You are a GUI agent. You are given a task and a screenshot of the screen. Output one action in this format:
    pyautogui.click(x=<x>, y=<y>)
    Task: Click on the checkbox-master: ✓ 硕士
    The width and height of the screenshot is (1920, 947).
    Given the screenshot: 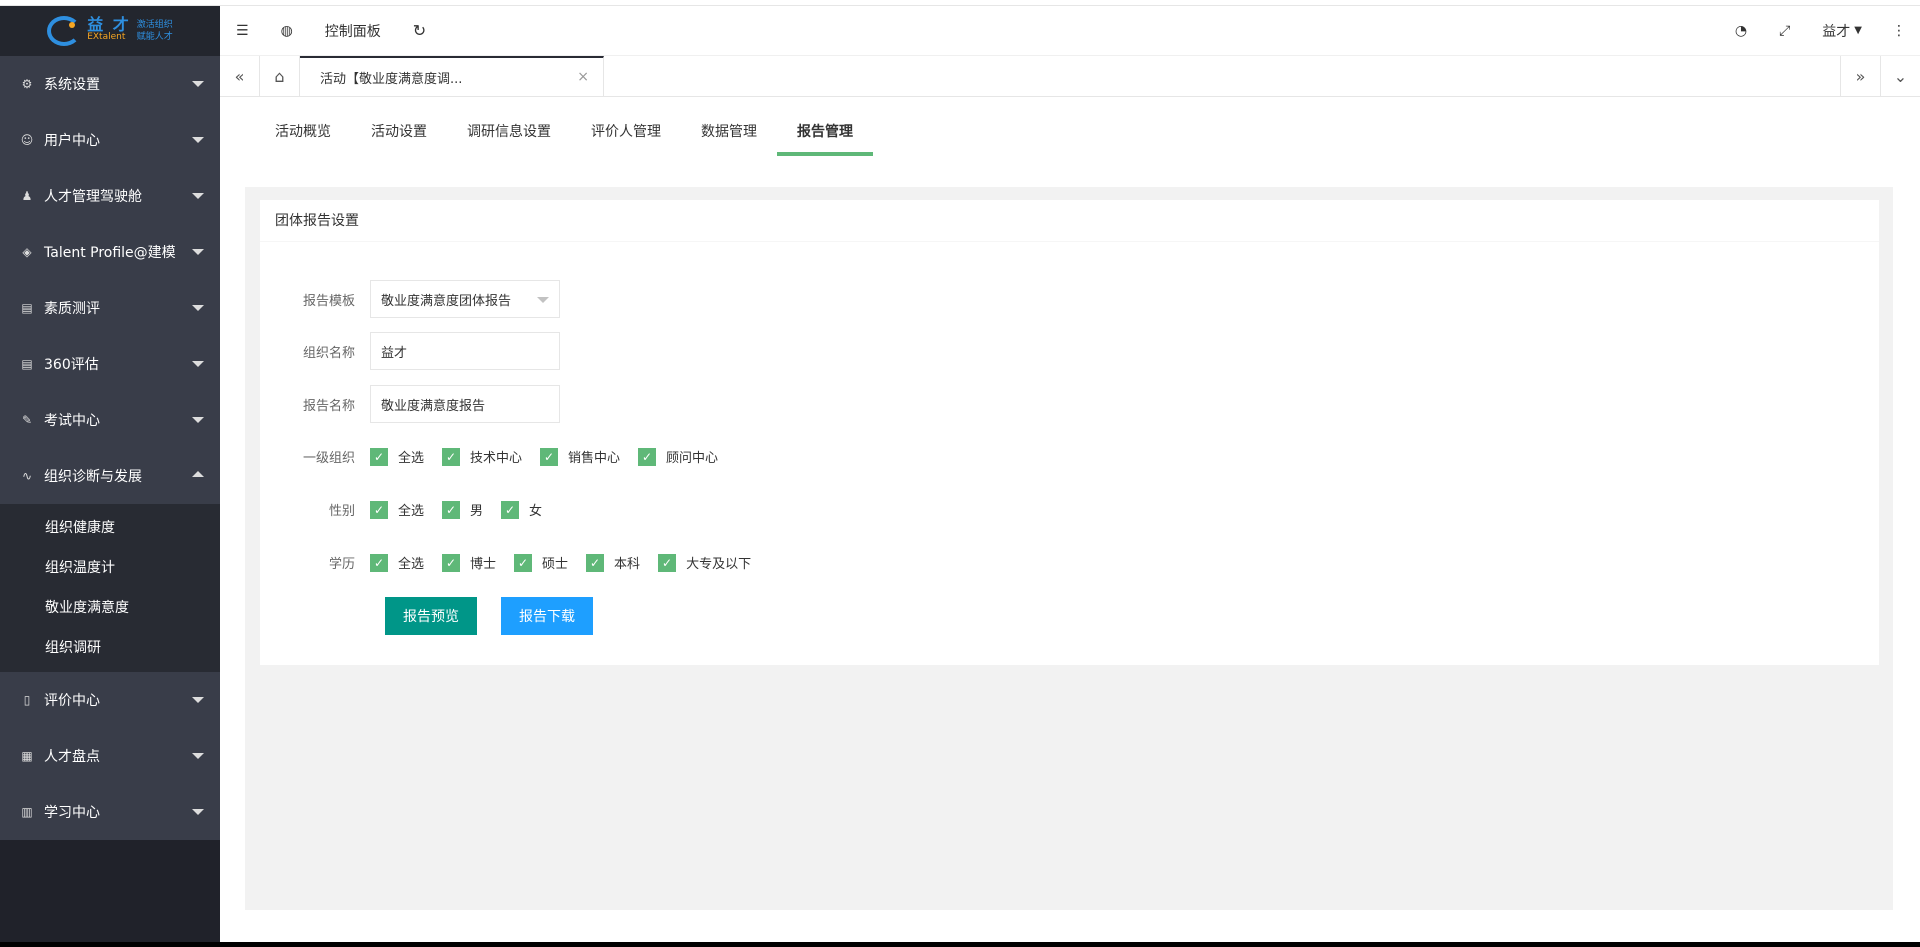 What is the action you would take?
    pyautogui.click(x=541, y=562)
    